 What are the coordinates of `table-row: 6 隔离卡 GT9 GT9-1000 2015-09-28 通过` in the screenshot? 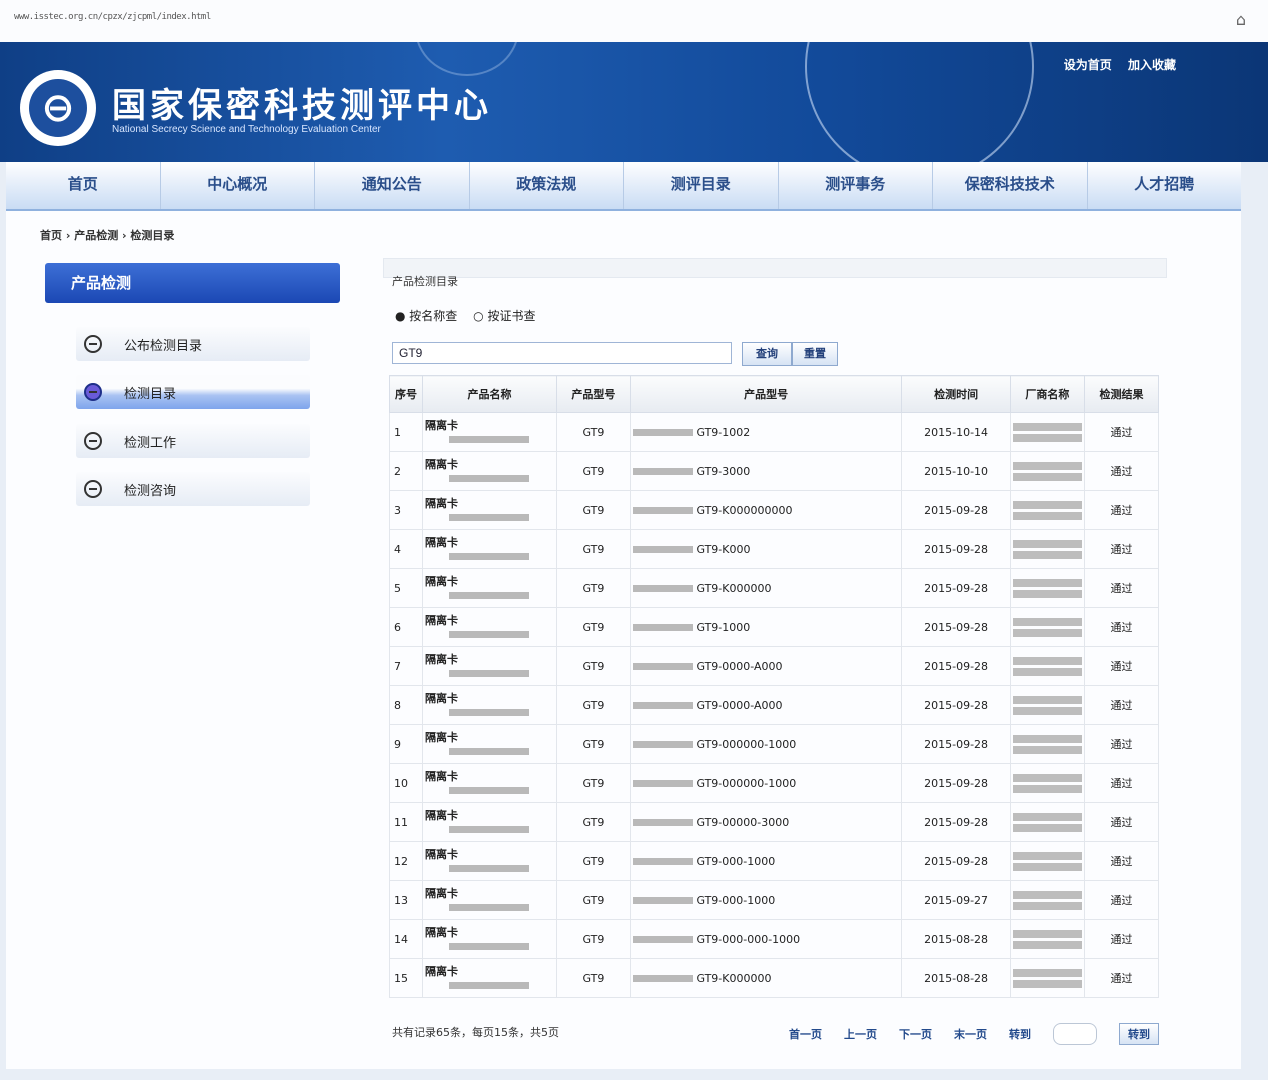 It's located at (774, 627).